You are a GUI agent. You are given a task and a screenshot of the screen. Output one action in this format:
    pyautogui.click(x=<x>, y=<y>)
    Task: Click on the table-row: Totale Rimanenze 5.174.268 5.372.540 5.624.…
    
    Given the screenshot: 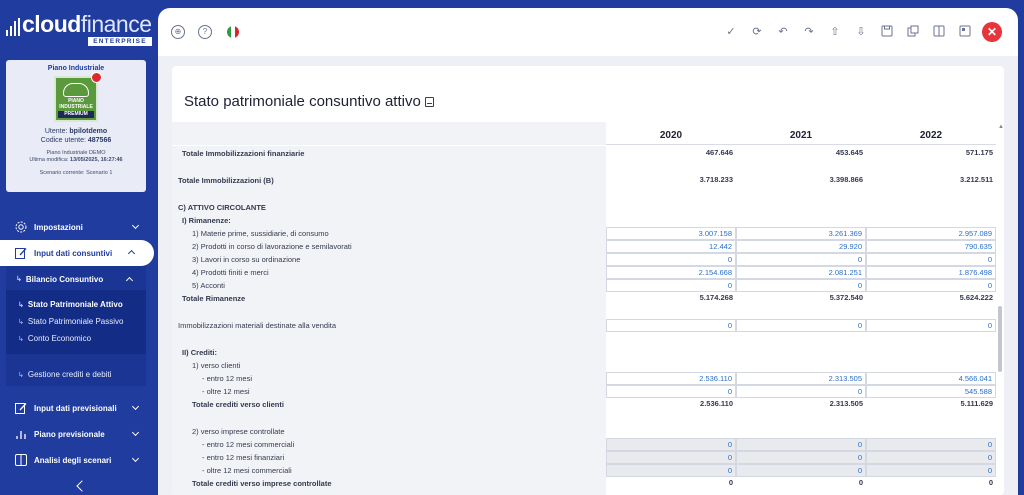 What is the action you would take?
    pyautogui.click(x=584, y=298)
    